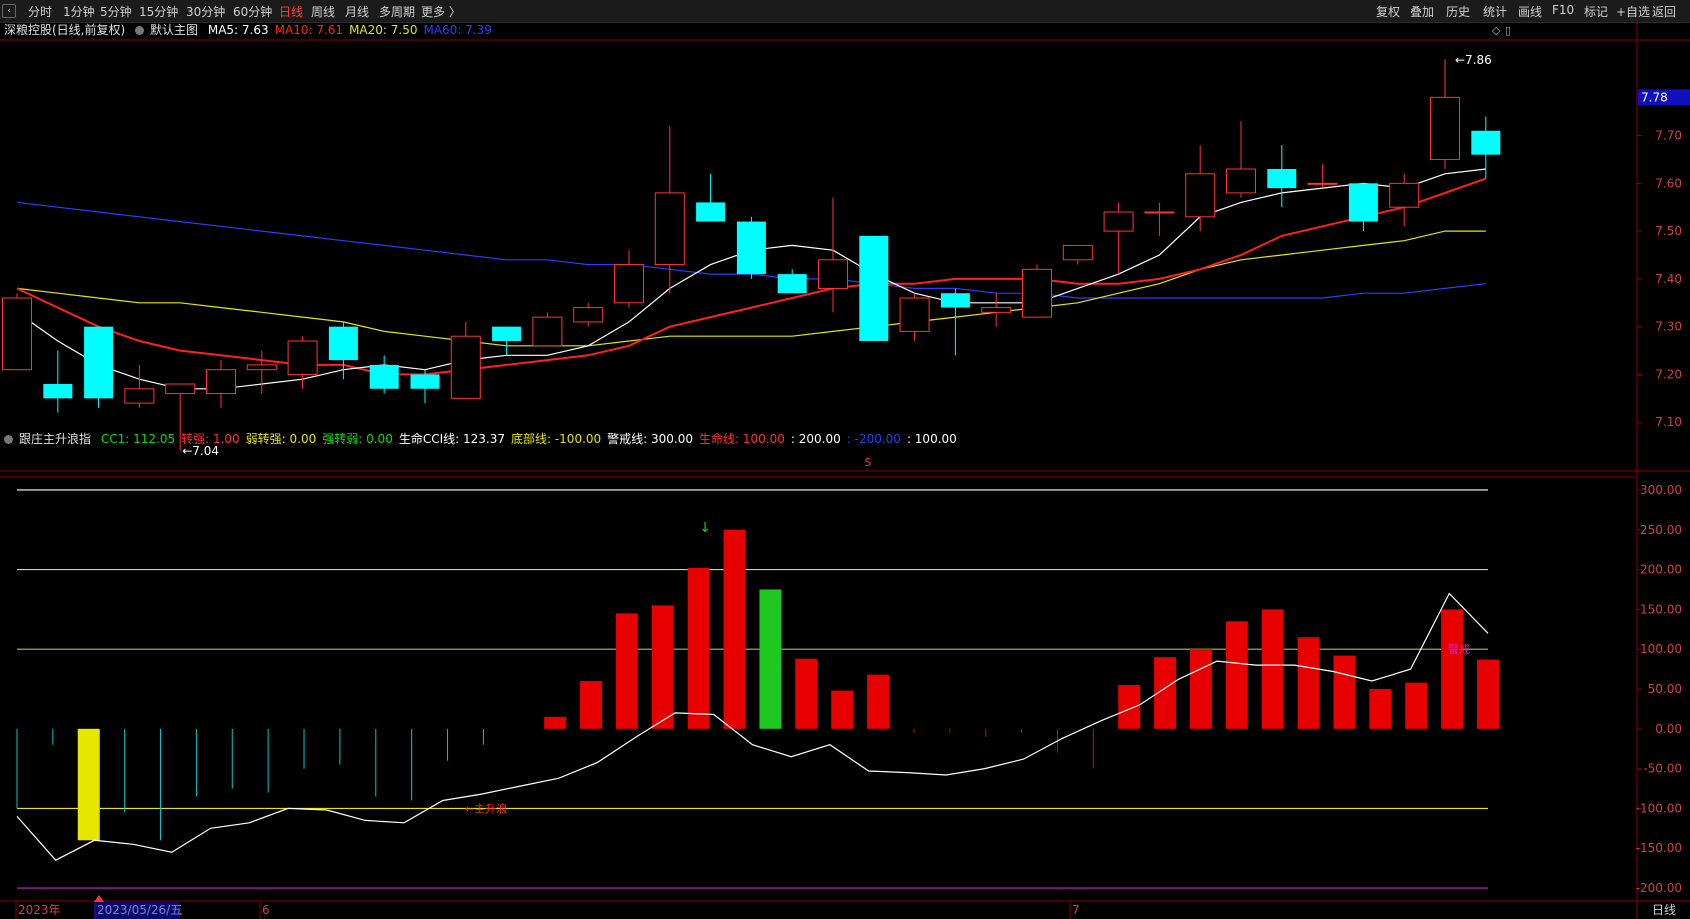 This screenshot has width=1690, height=919. What do you see at coordinates (1661, 530) in the screenshot?
I see `ind-tick-label-1: 250.00` at bounding box center [1661, 530].